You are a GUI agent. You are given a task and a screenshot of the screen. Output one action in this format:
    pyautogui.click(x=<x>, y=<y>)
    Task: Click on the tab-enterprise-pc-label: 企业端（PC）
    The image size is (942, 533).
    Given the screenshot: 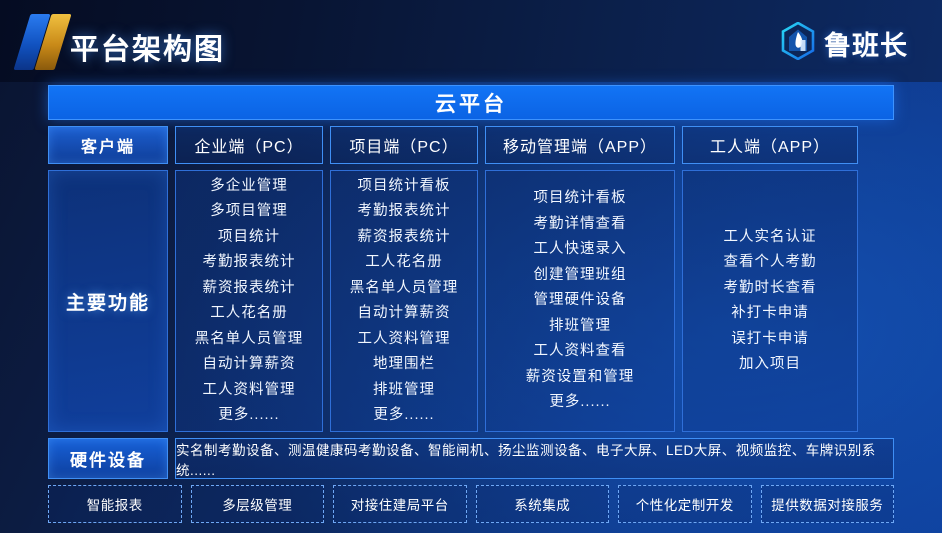 What is the action you would take?
    pyautogui.click(x=249, y=147)
    